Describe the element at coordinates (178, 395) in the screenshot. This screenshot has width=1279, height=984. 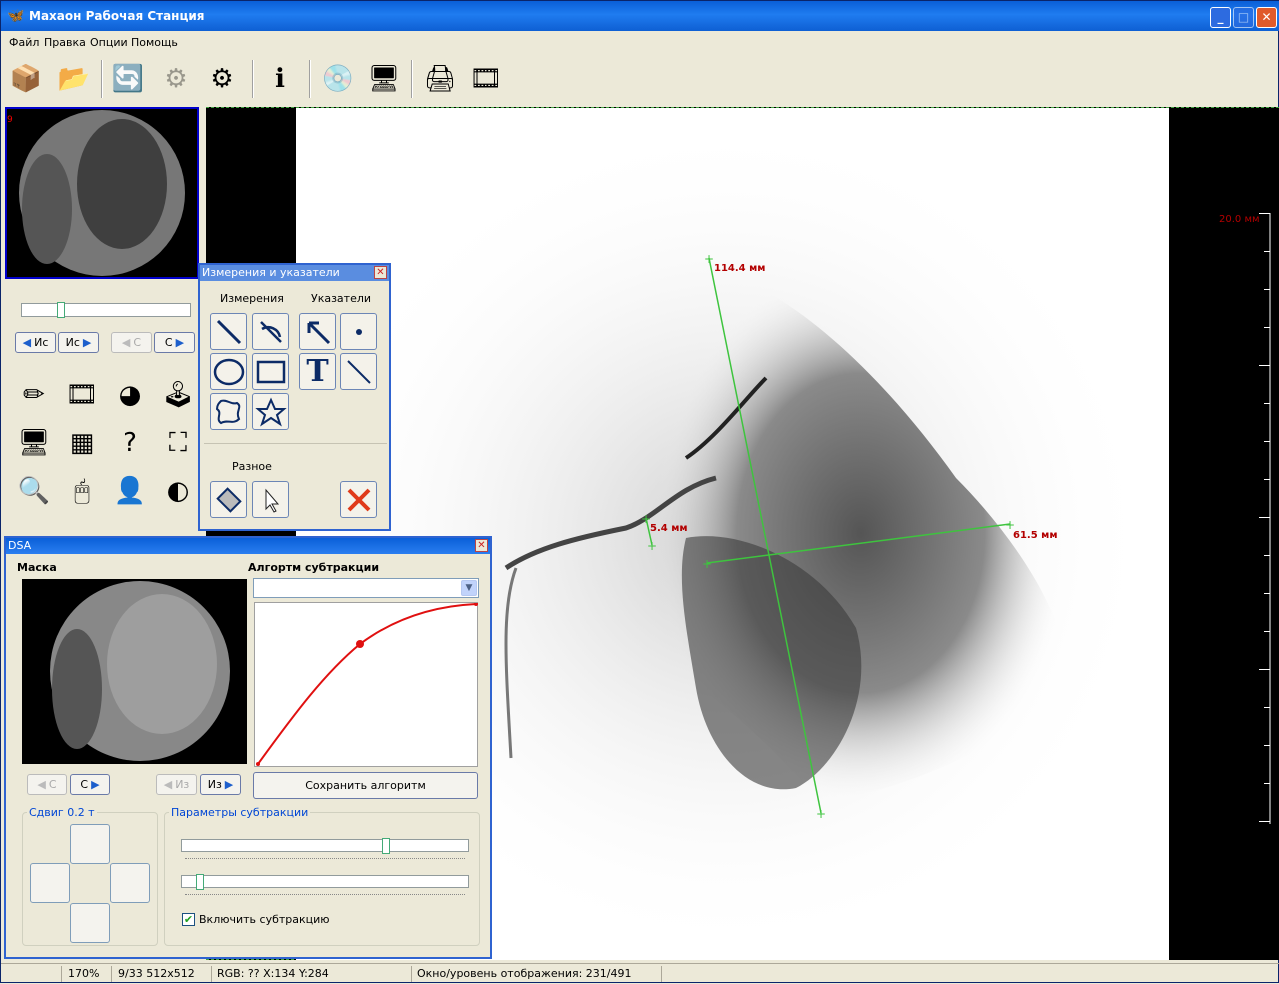
I see `joystick-icon: 🕹` at that location.